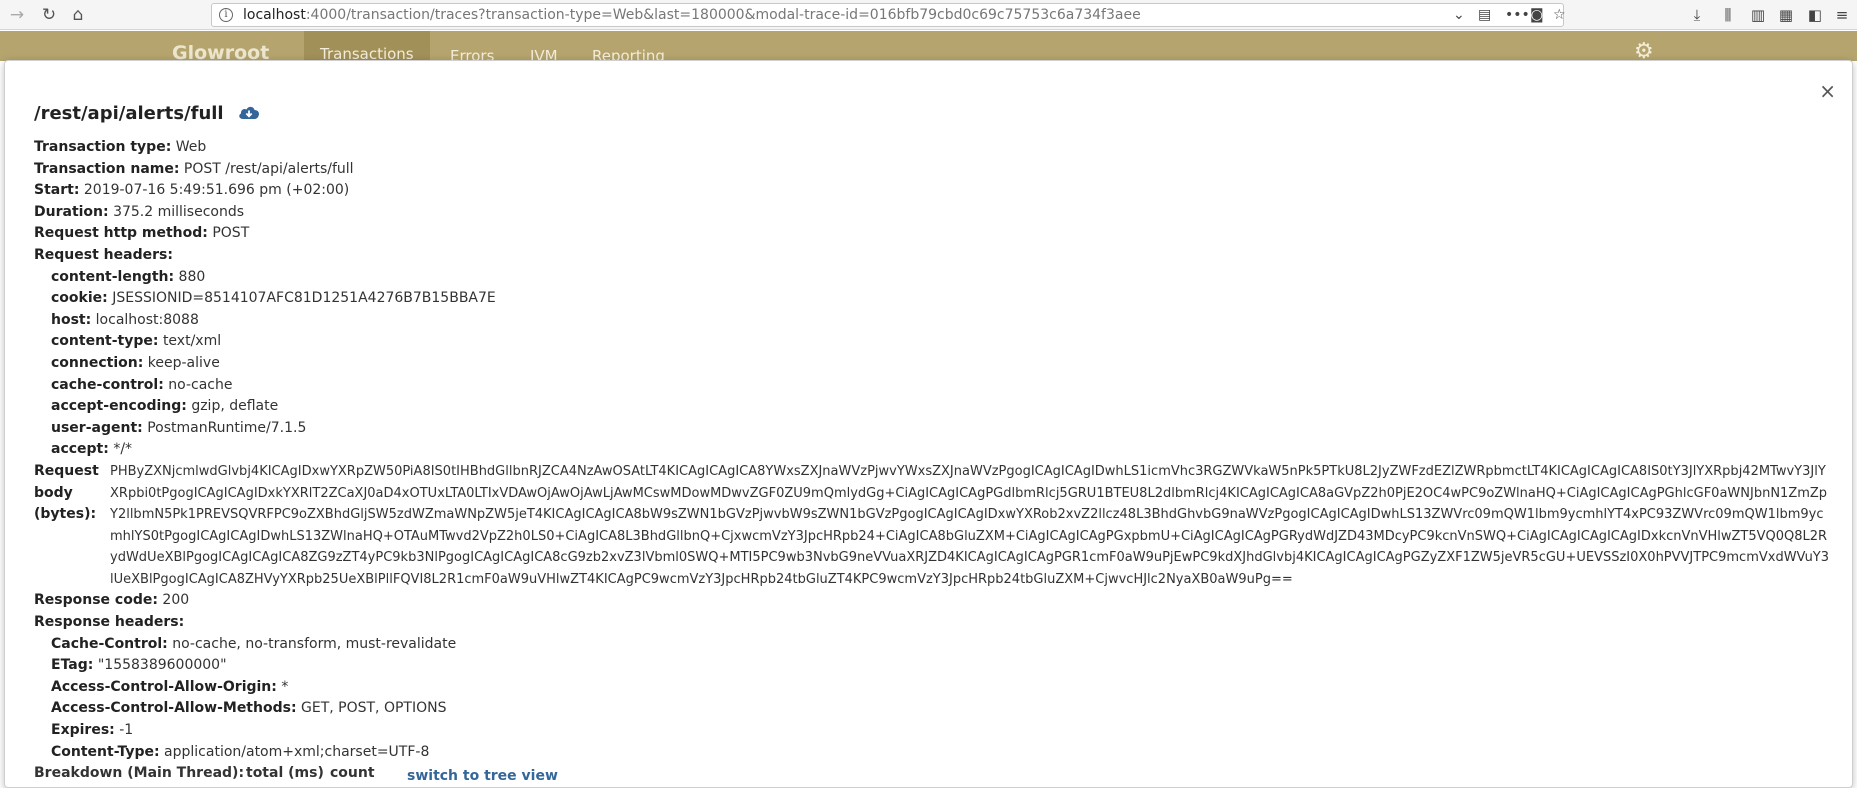 This screenshot has width=1857, height=788. Describe the element at coordinates (482, 777) in the screenshot. I see `switch-to-tree-view-link: switch to tree view` at that location.